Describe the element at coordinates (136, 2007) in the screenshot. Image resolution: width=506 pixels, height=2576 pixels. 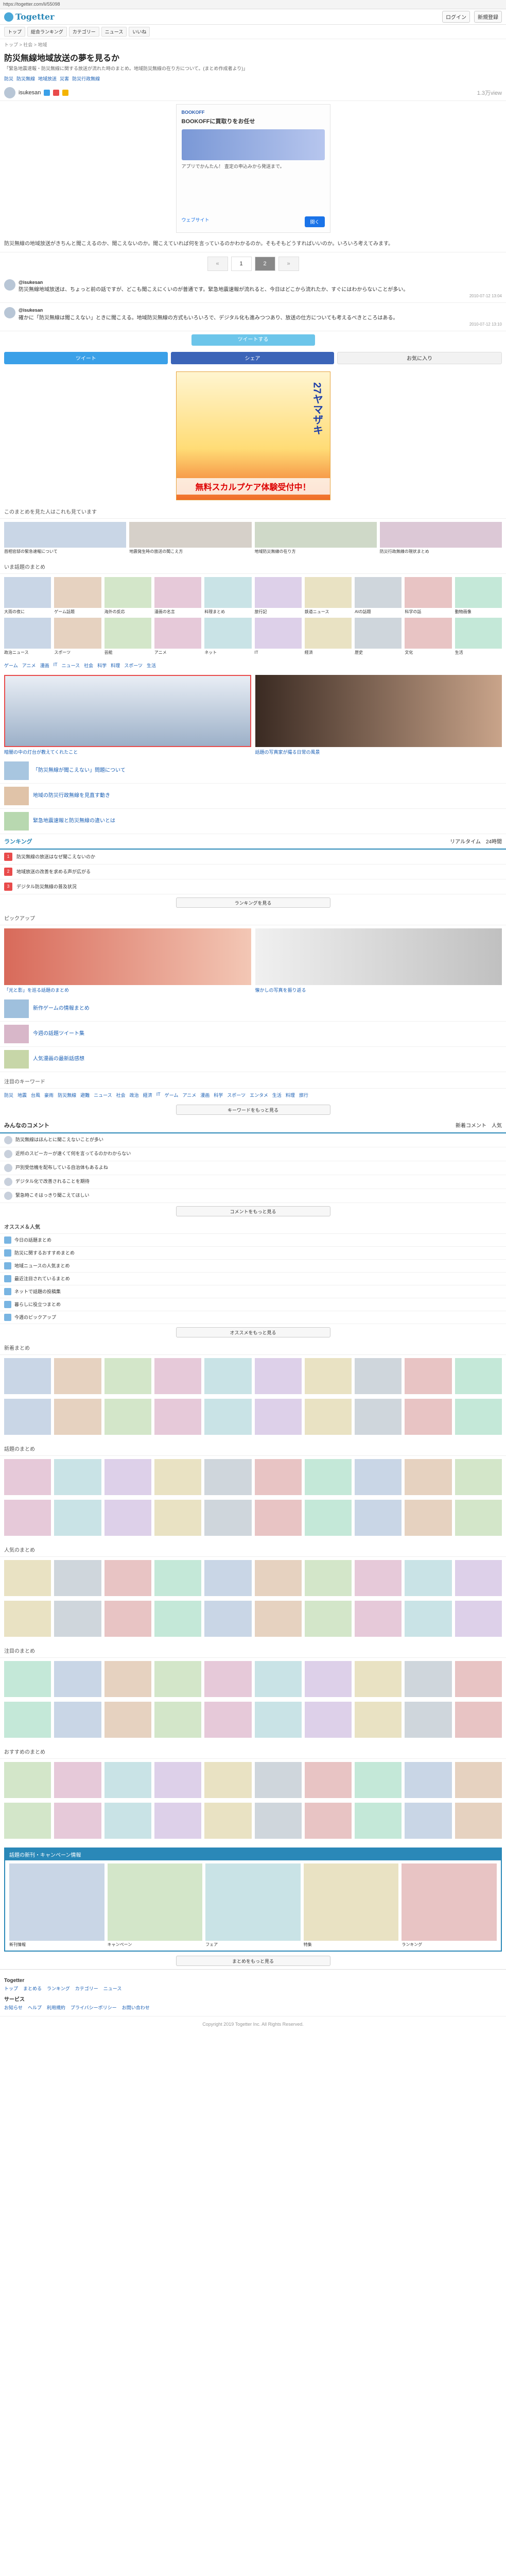
I see `footer-link: お問い合わせ` at that location.